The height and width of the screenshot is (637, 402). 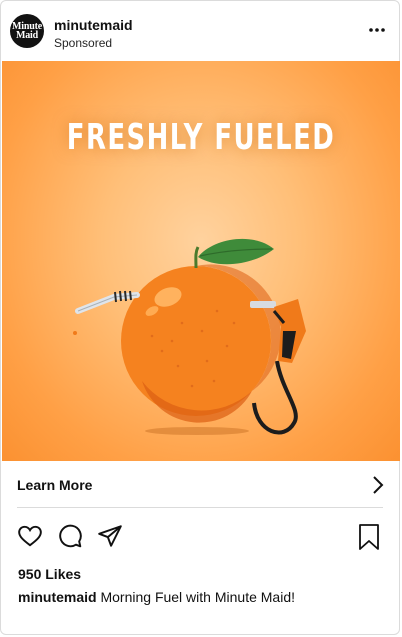 What do you see at coordinates (369, 537) in the screenshot?
I see `bookmark-icon` at bounding box center [369, 537].